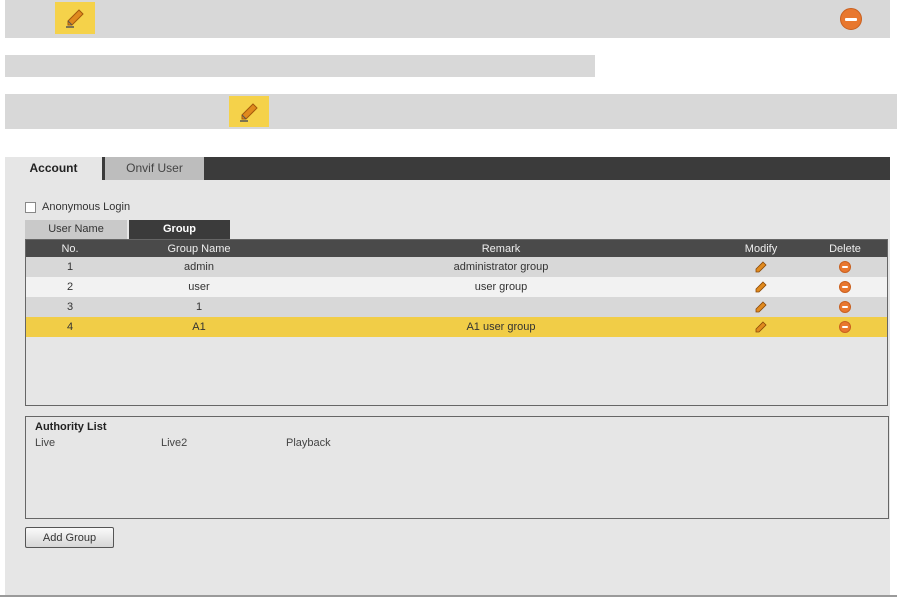 Image resolution: width=897 pixels, height=598 pixels. What do you see at coordinates (45, 443) in the screenshot?
I see `authority-item: Live` at bounding box center [45, 443].